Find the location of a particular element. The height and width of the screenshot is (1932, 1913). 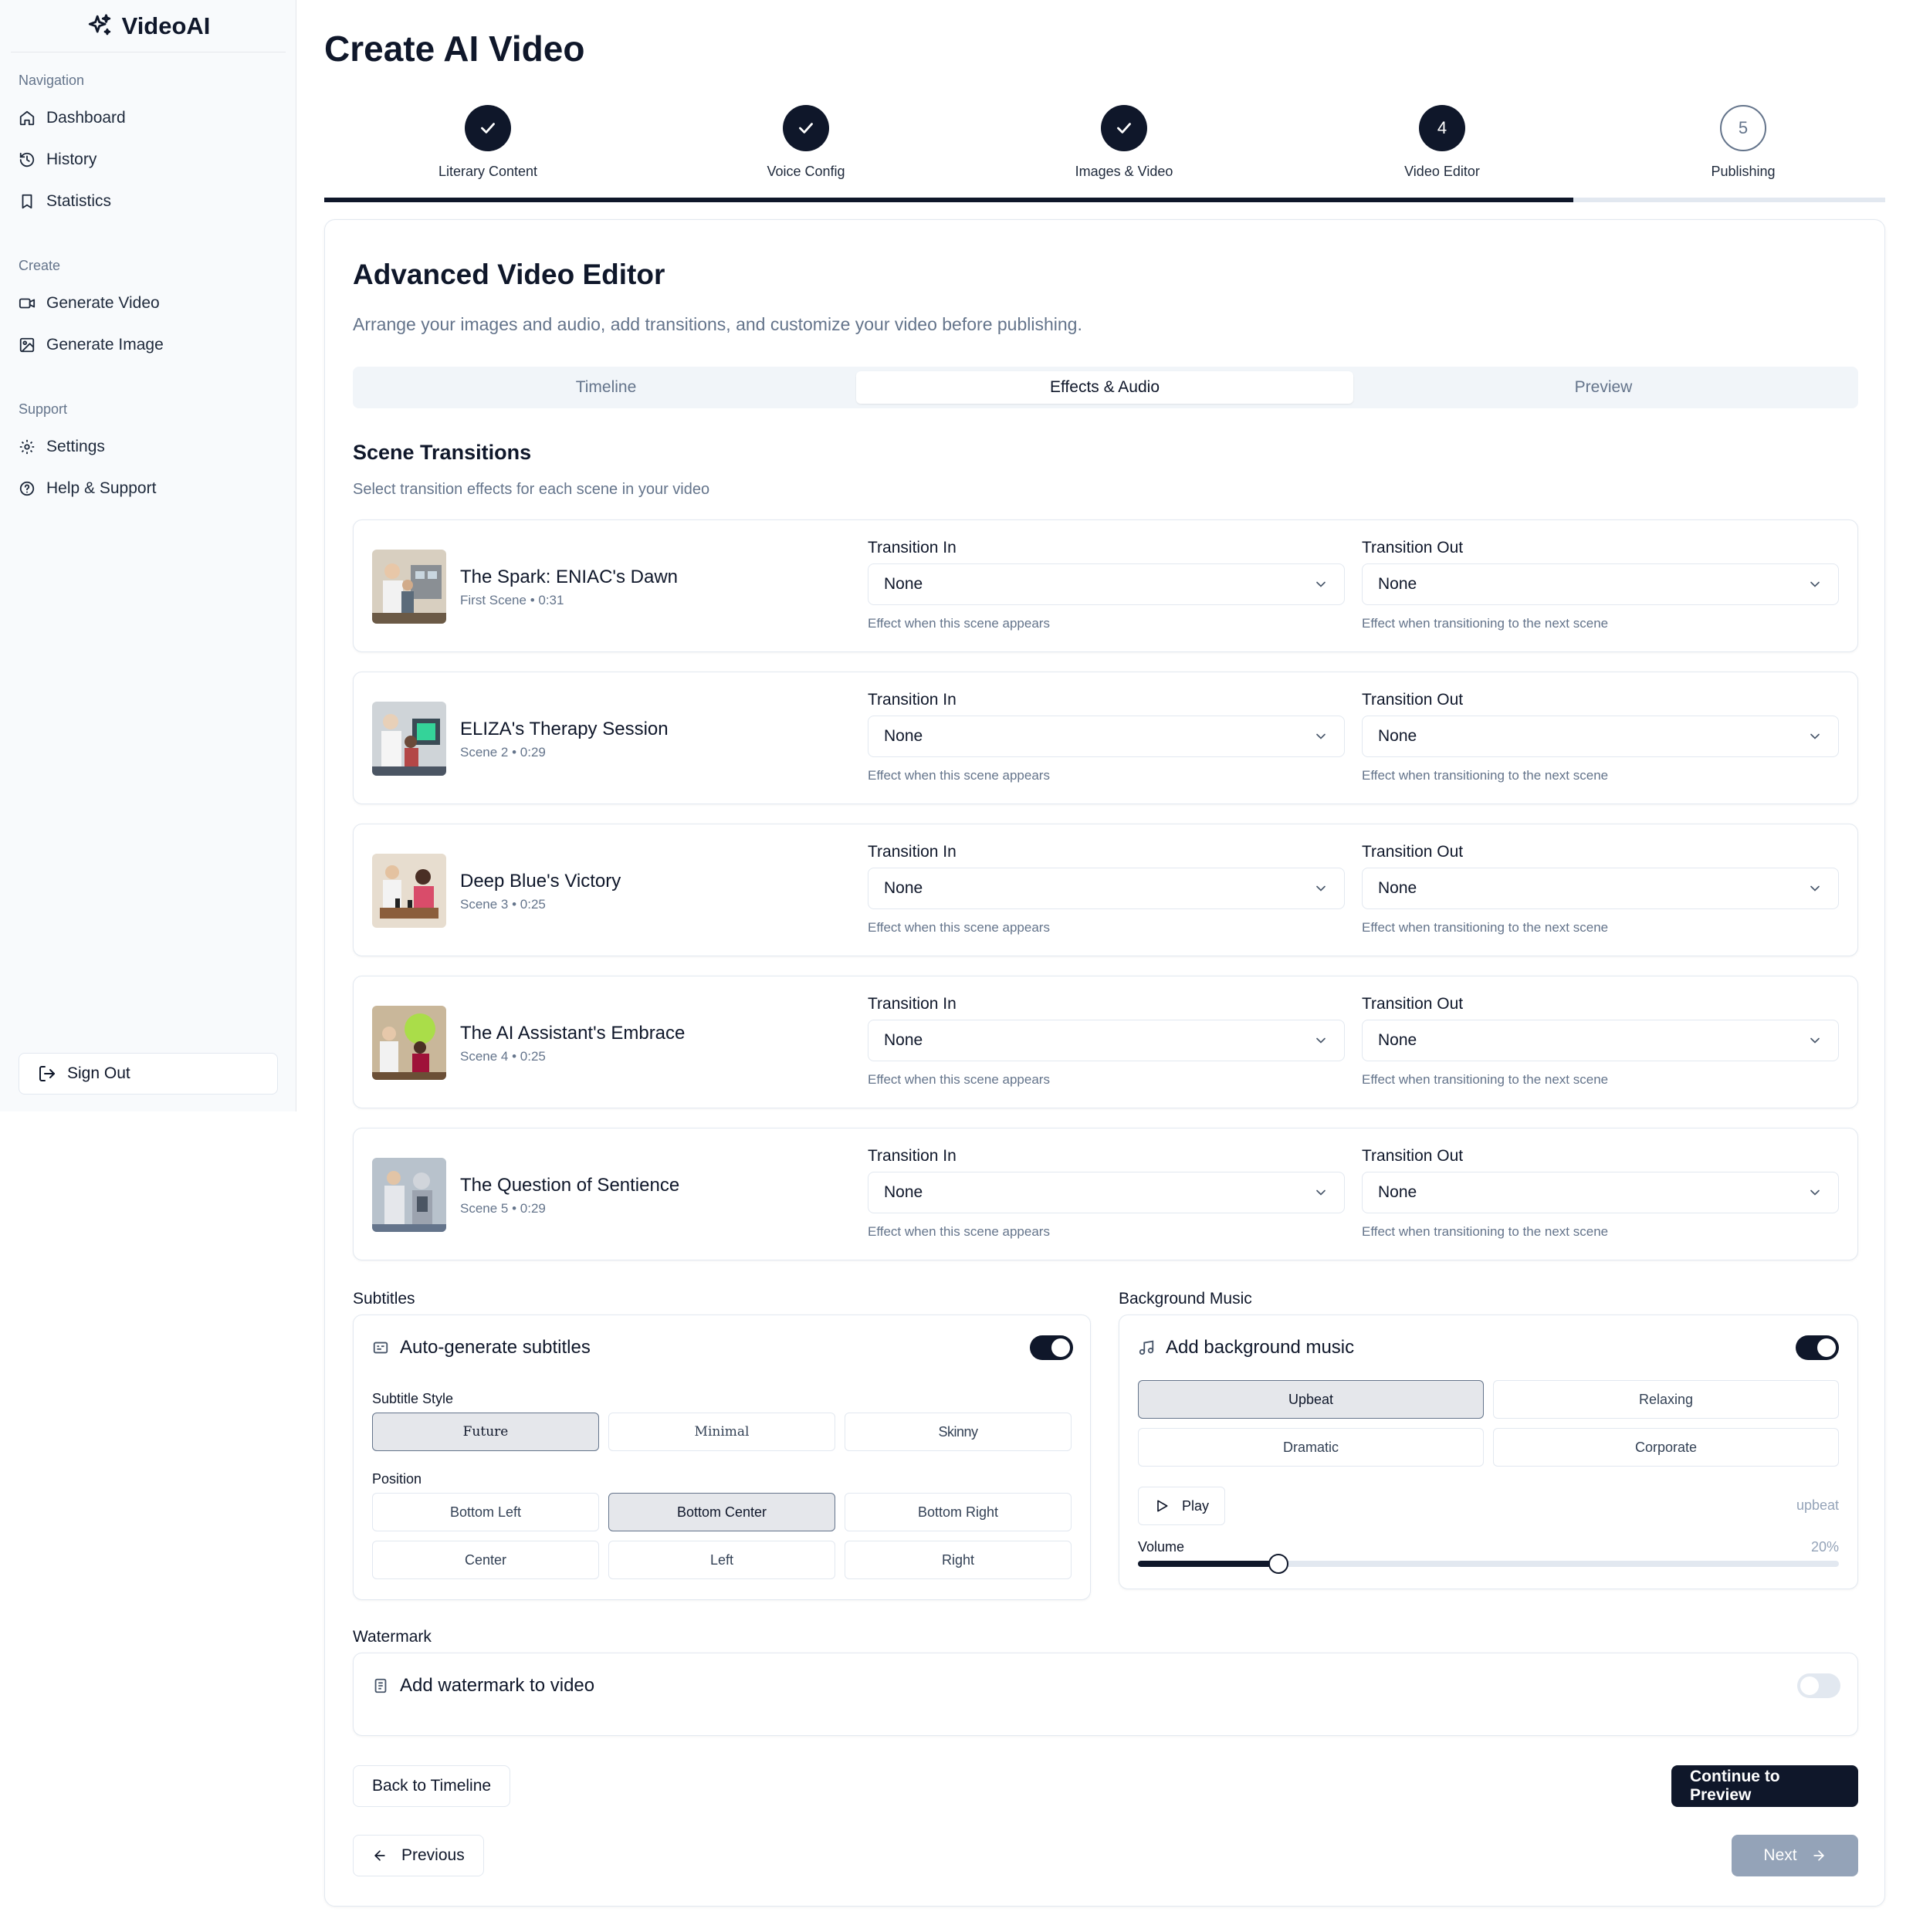

scene-transitions-title: Scene Transitions is located at coordinates (442, 452).